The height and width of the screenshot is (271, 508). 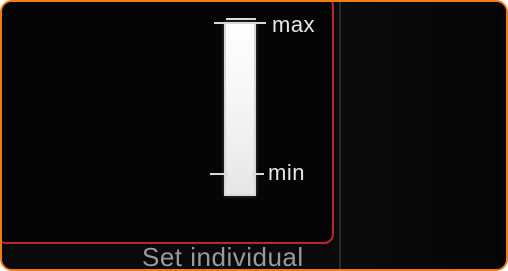 I want to click on max-label: max, so click(x=294, y=24).